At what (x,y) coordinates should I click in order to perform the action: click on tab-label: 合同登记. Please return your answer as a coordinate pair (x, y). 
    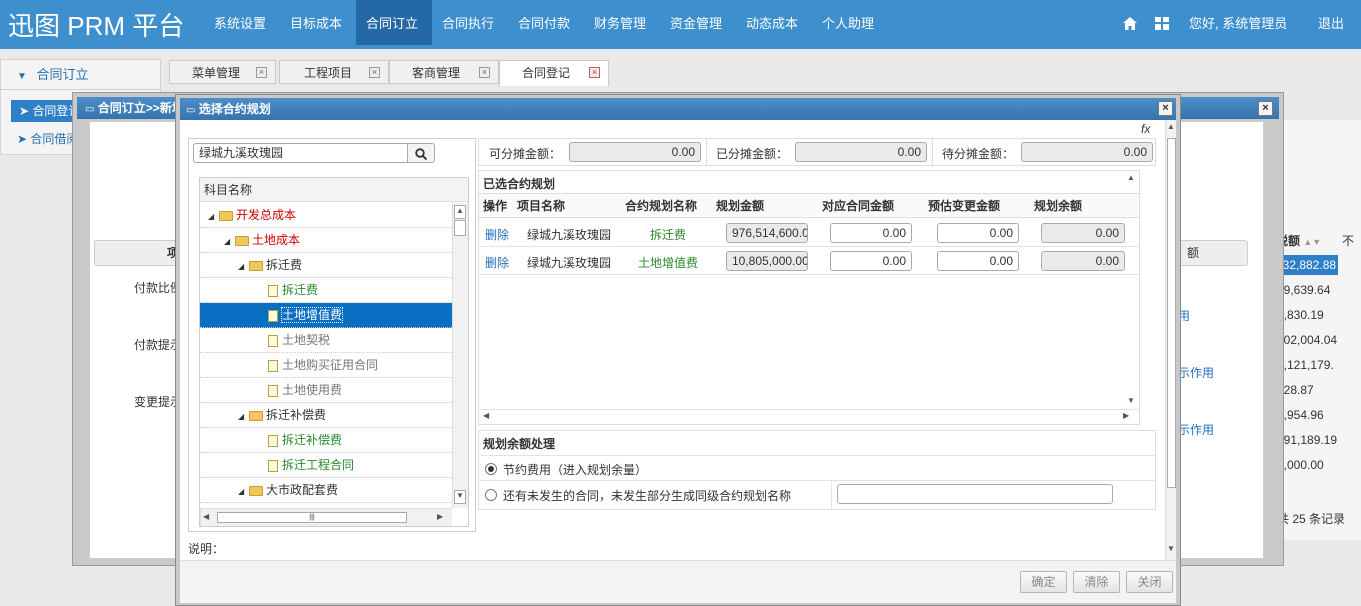
    Looking at the image, I should click on (546, 73).